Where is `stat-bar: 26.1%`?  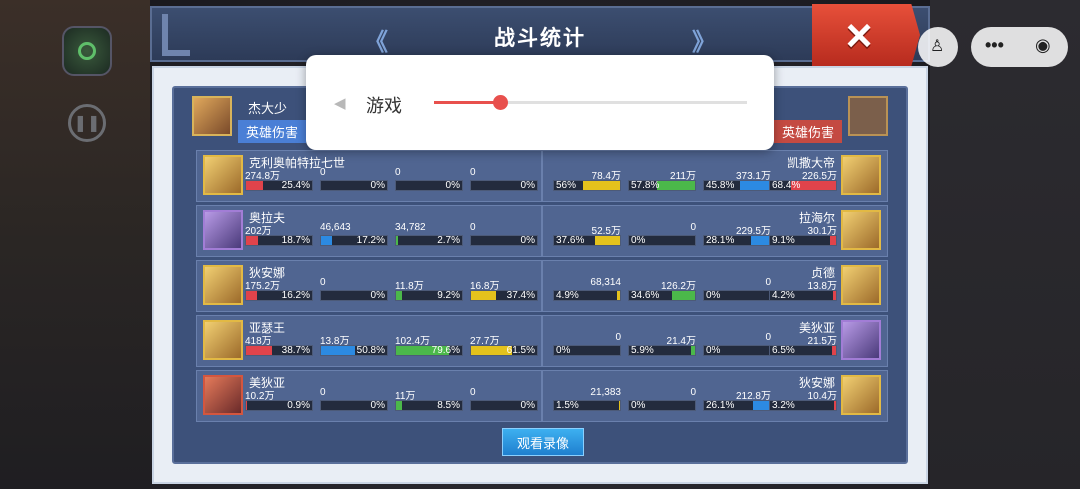
stat-bar: 26.1% is located at coordinates (737, 405).